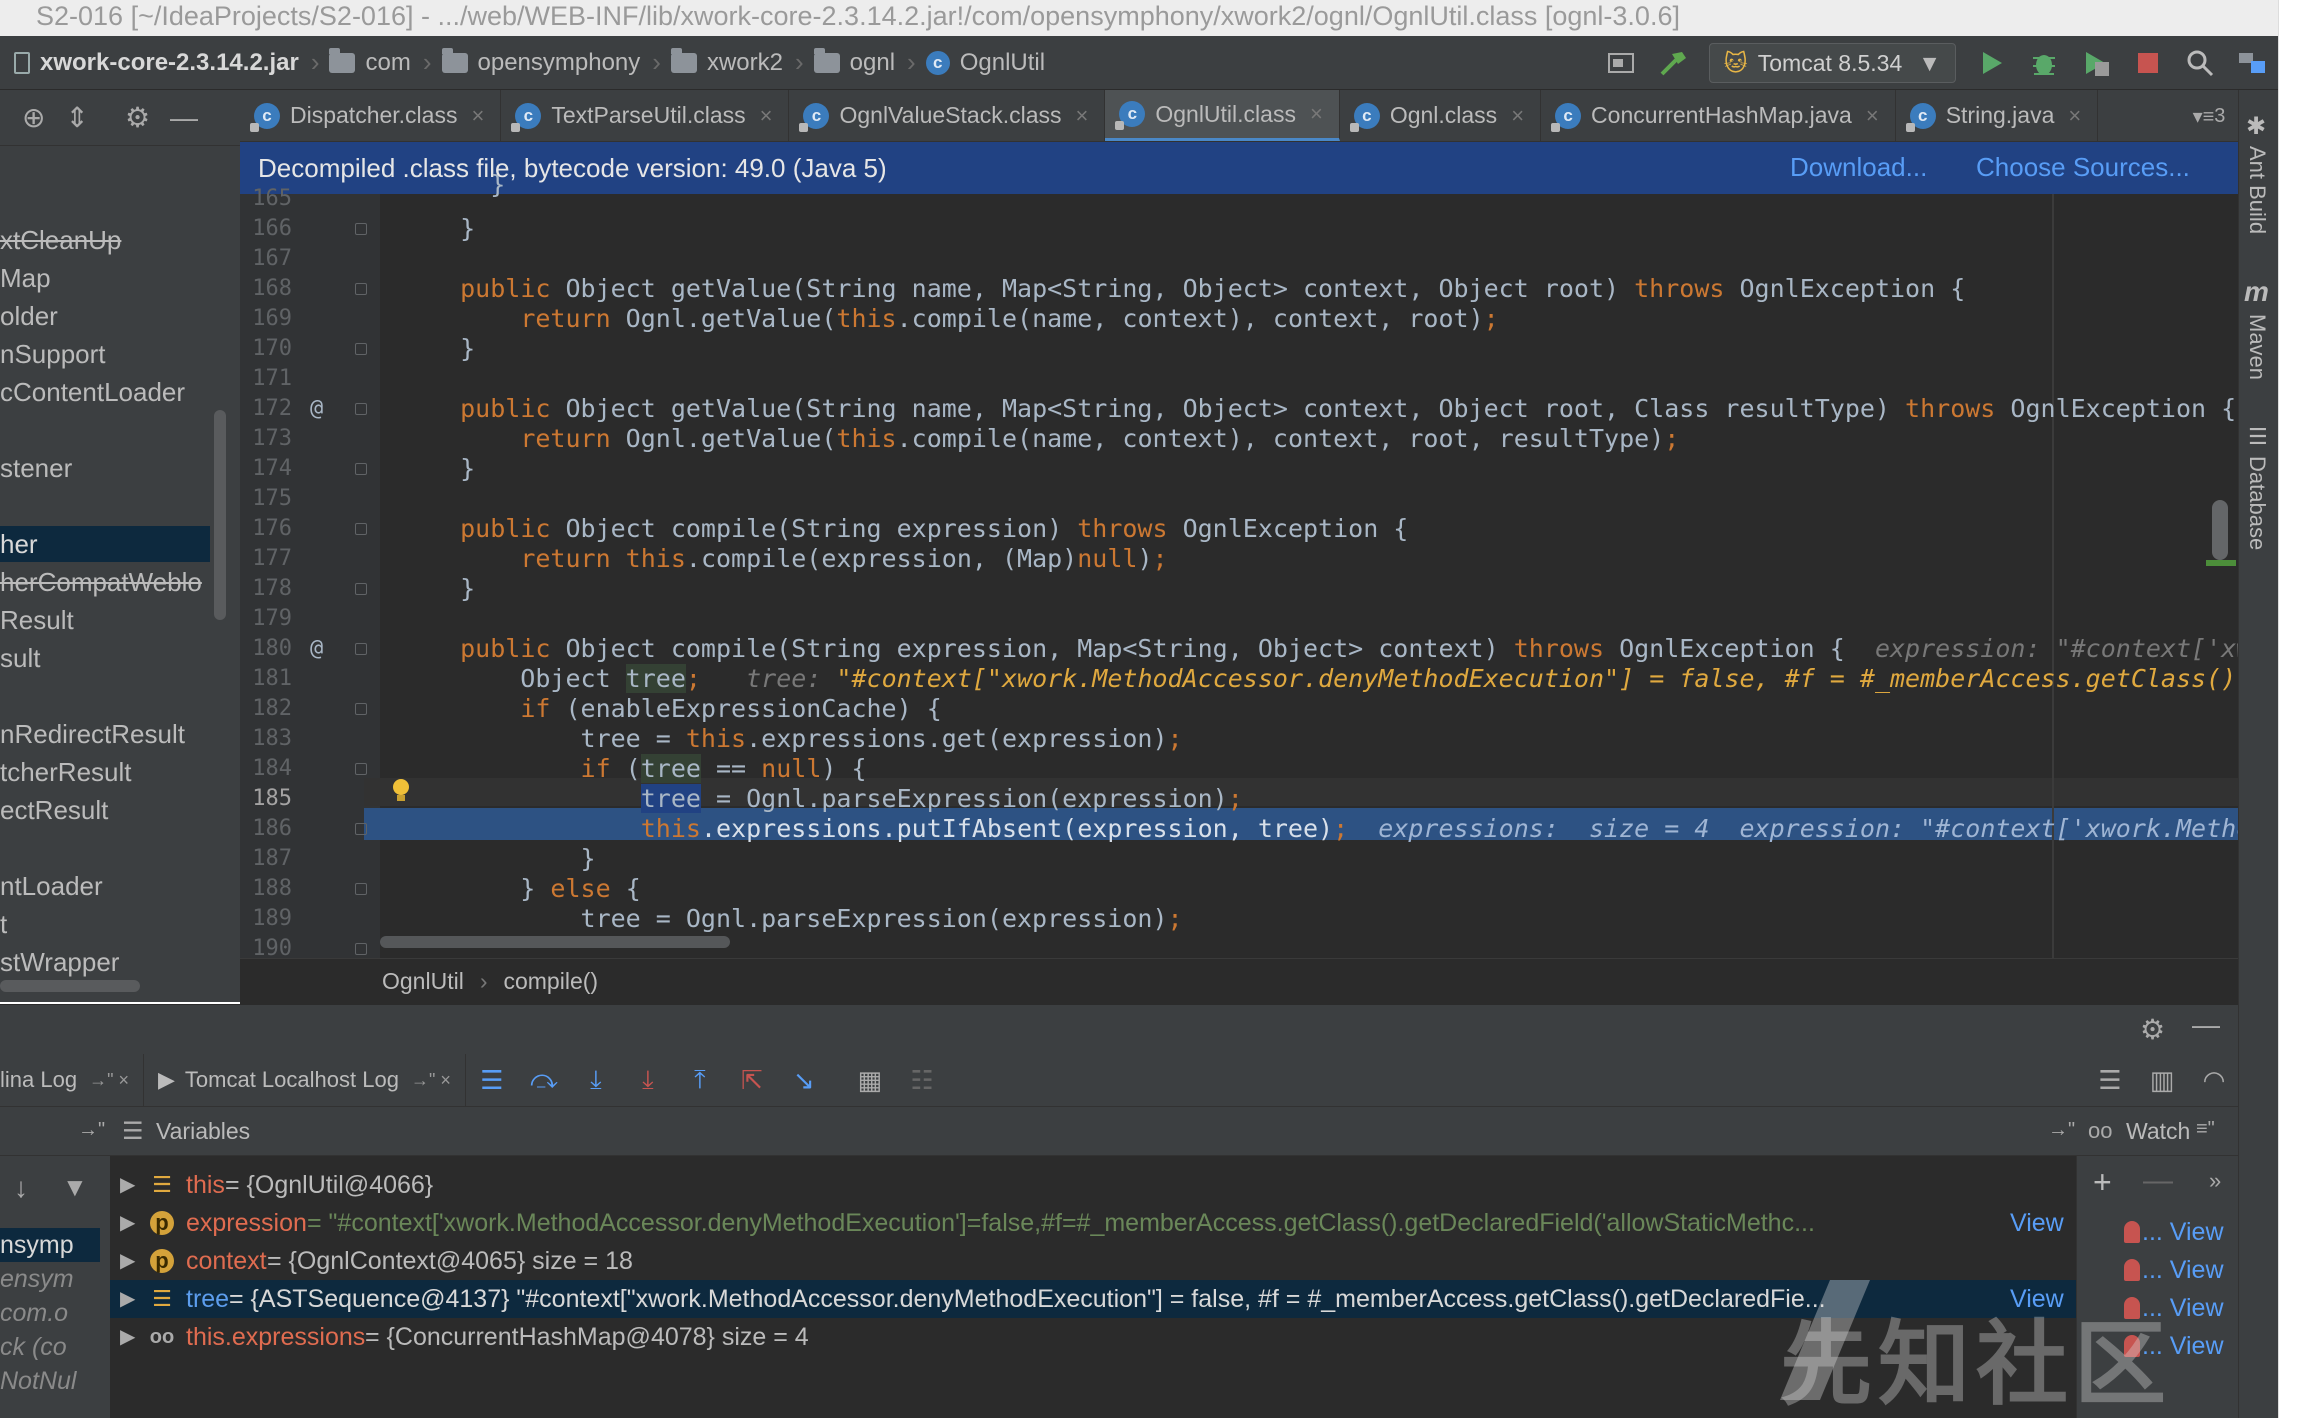 This screenshot has height=1418, width=2320. I want to click on editor-tab: c Dispatcher.class ×, so click(371, 115).